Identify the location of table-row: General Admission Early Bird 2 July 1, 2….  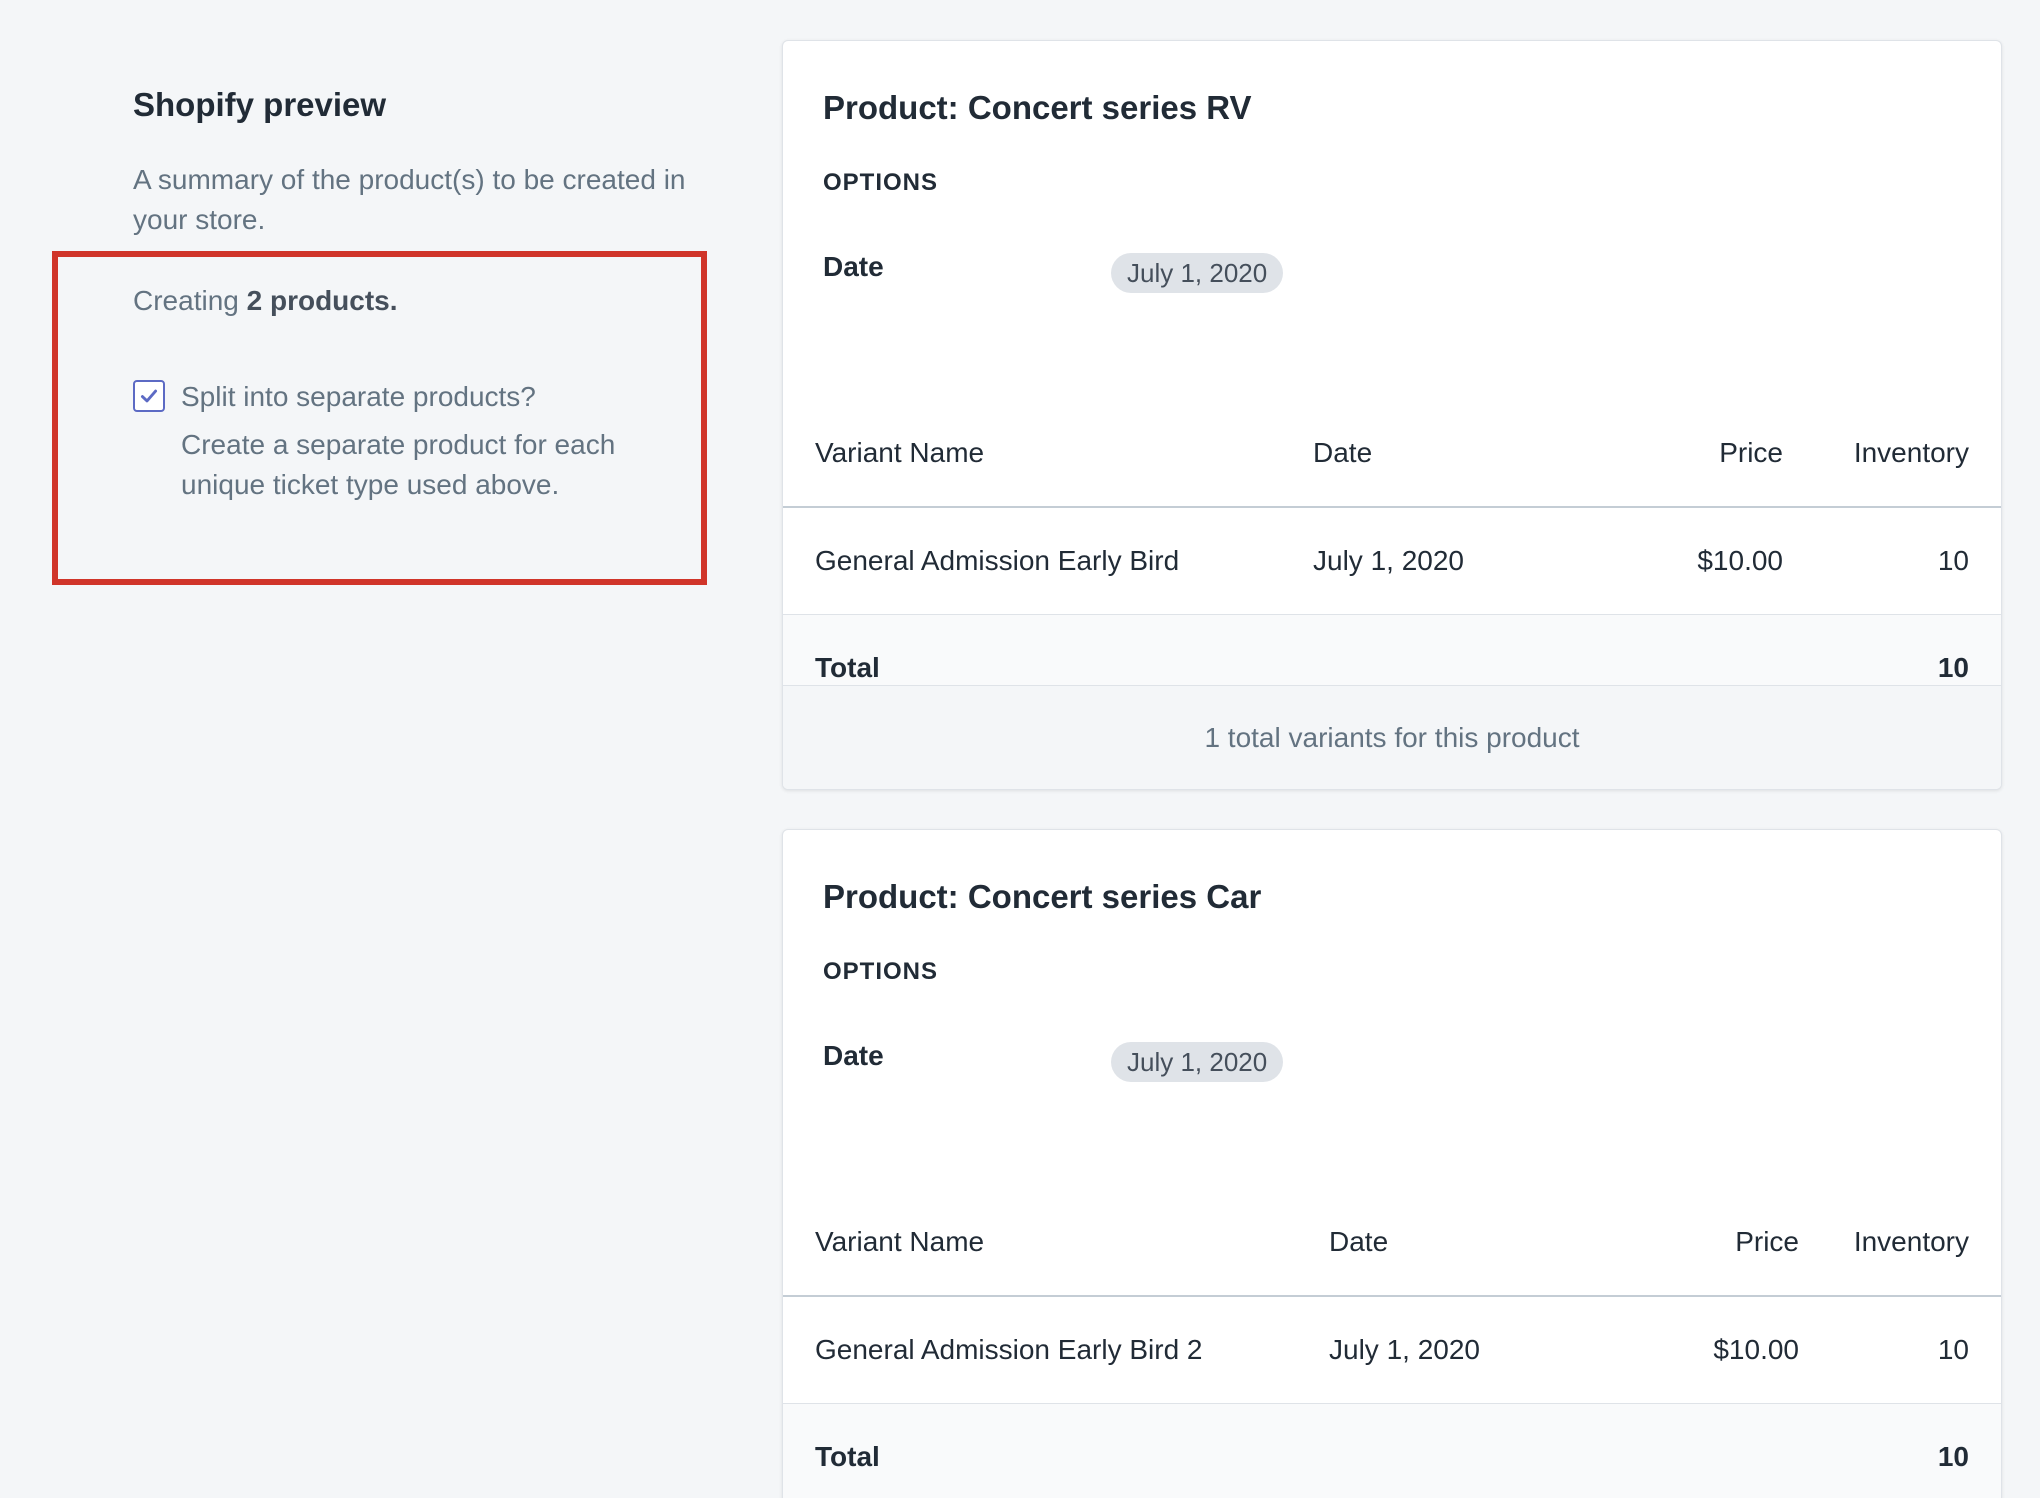
(1392, 1350).